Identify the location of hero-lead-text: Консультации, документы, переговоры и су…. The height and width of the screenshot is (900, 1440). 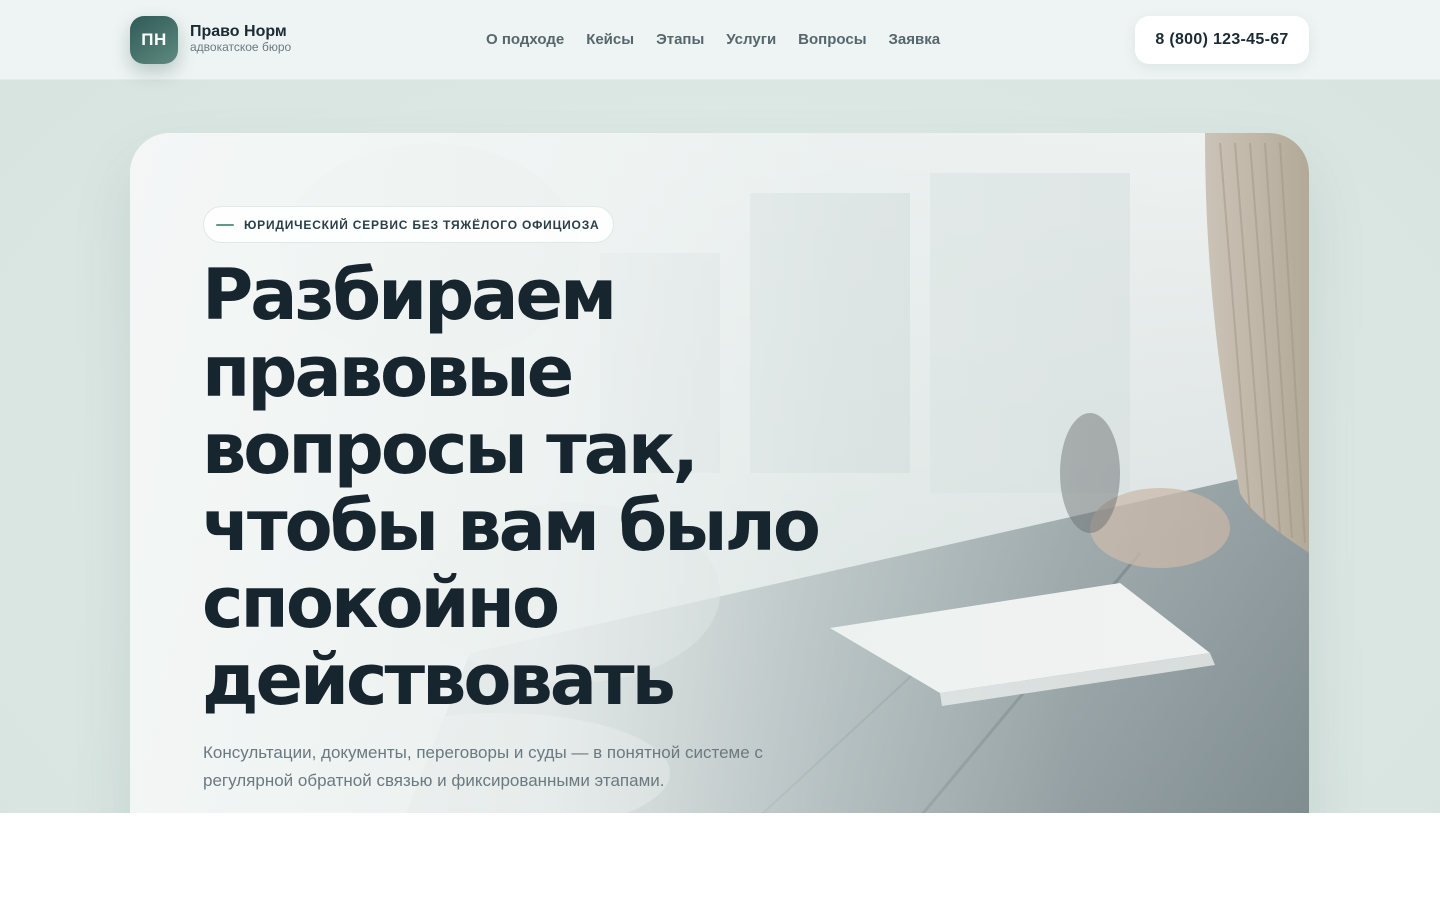
(483, 766).